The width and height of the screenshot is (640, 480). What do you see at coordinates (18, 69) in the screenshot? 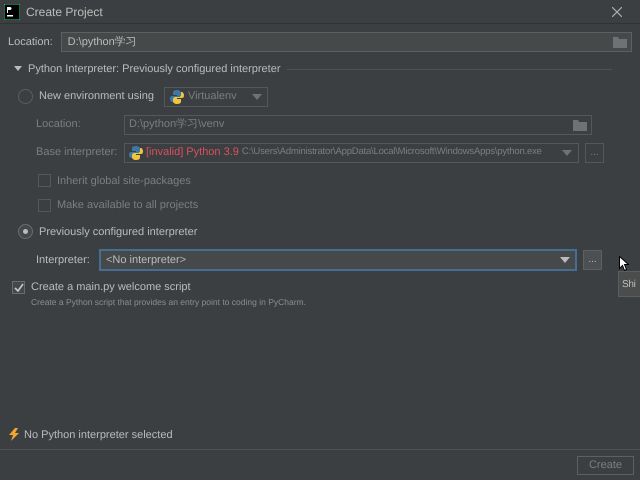
I see `expanded-triangle-icon` at bounding box center [18, 69].